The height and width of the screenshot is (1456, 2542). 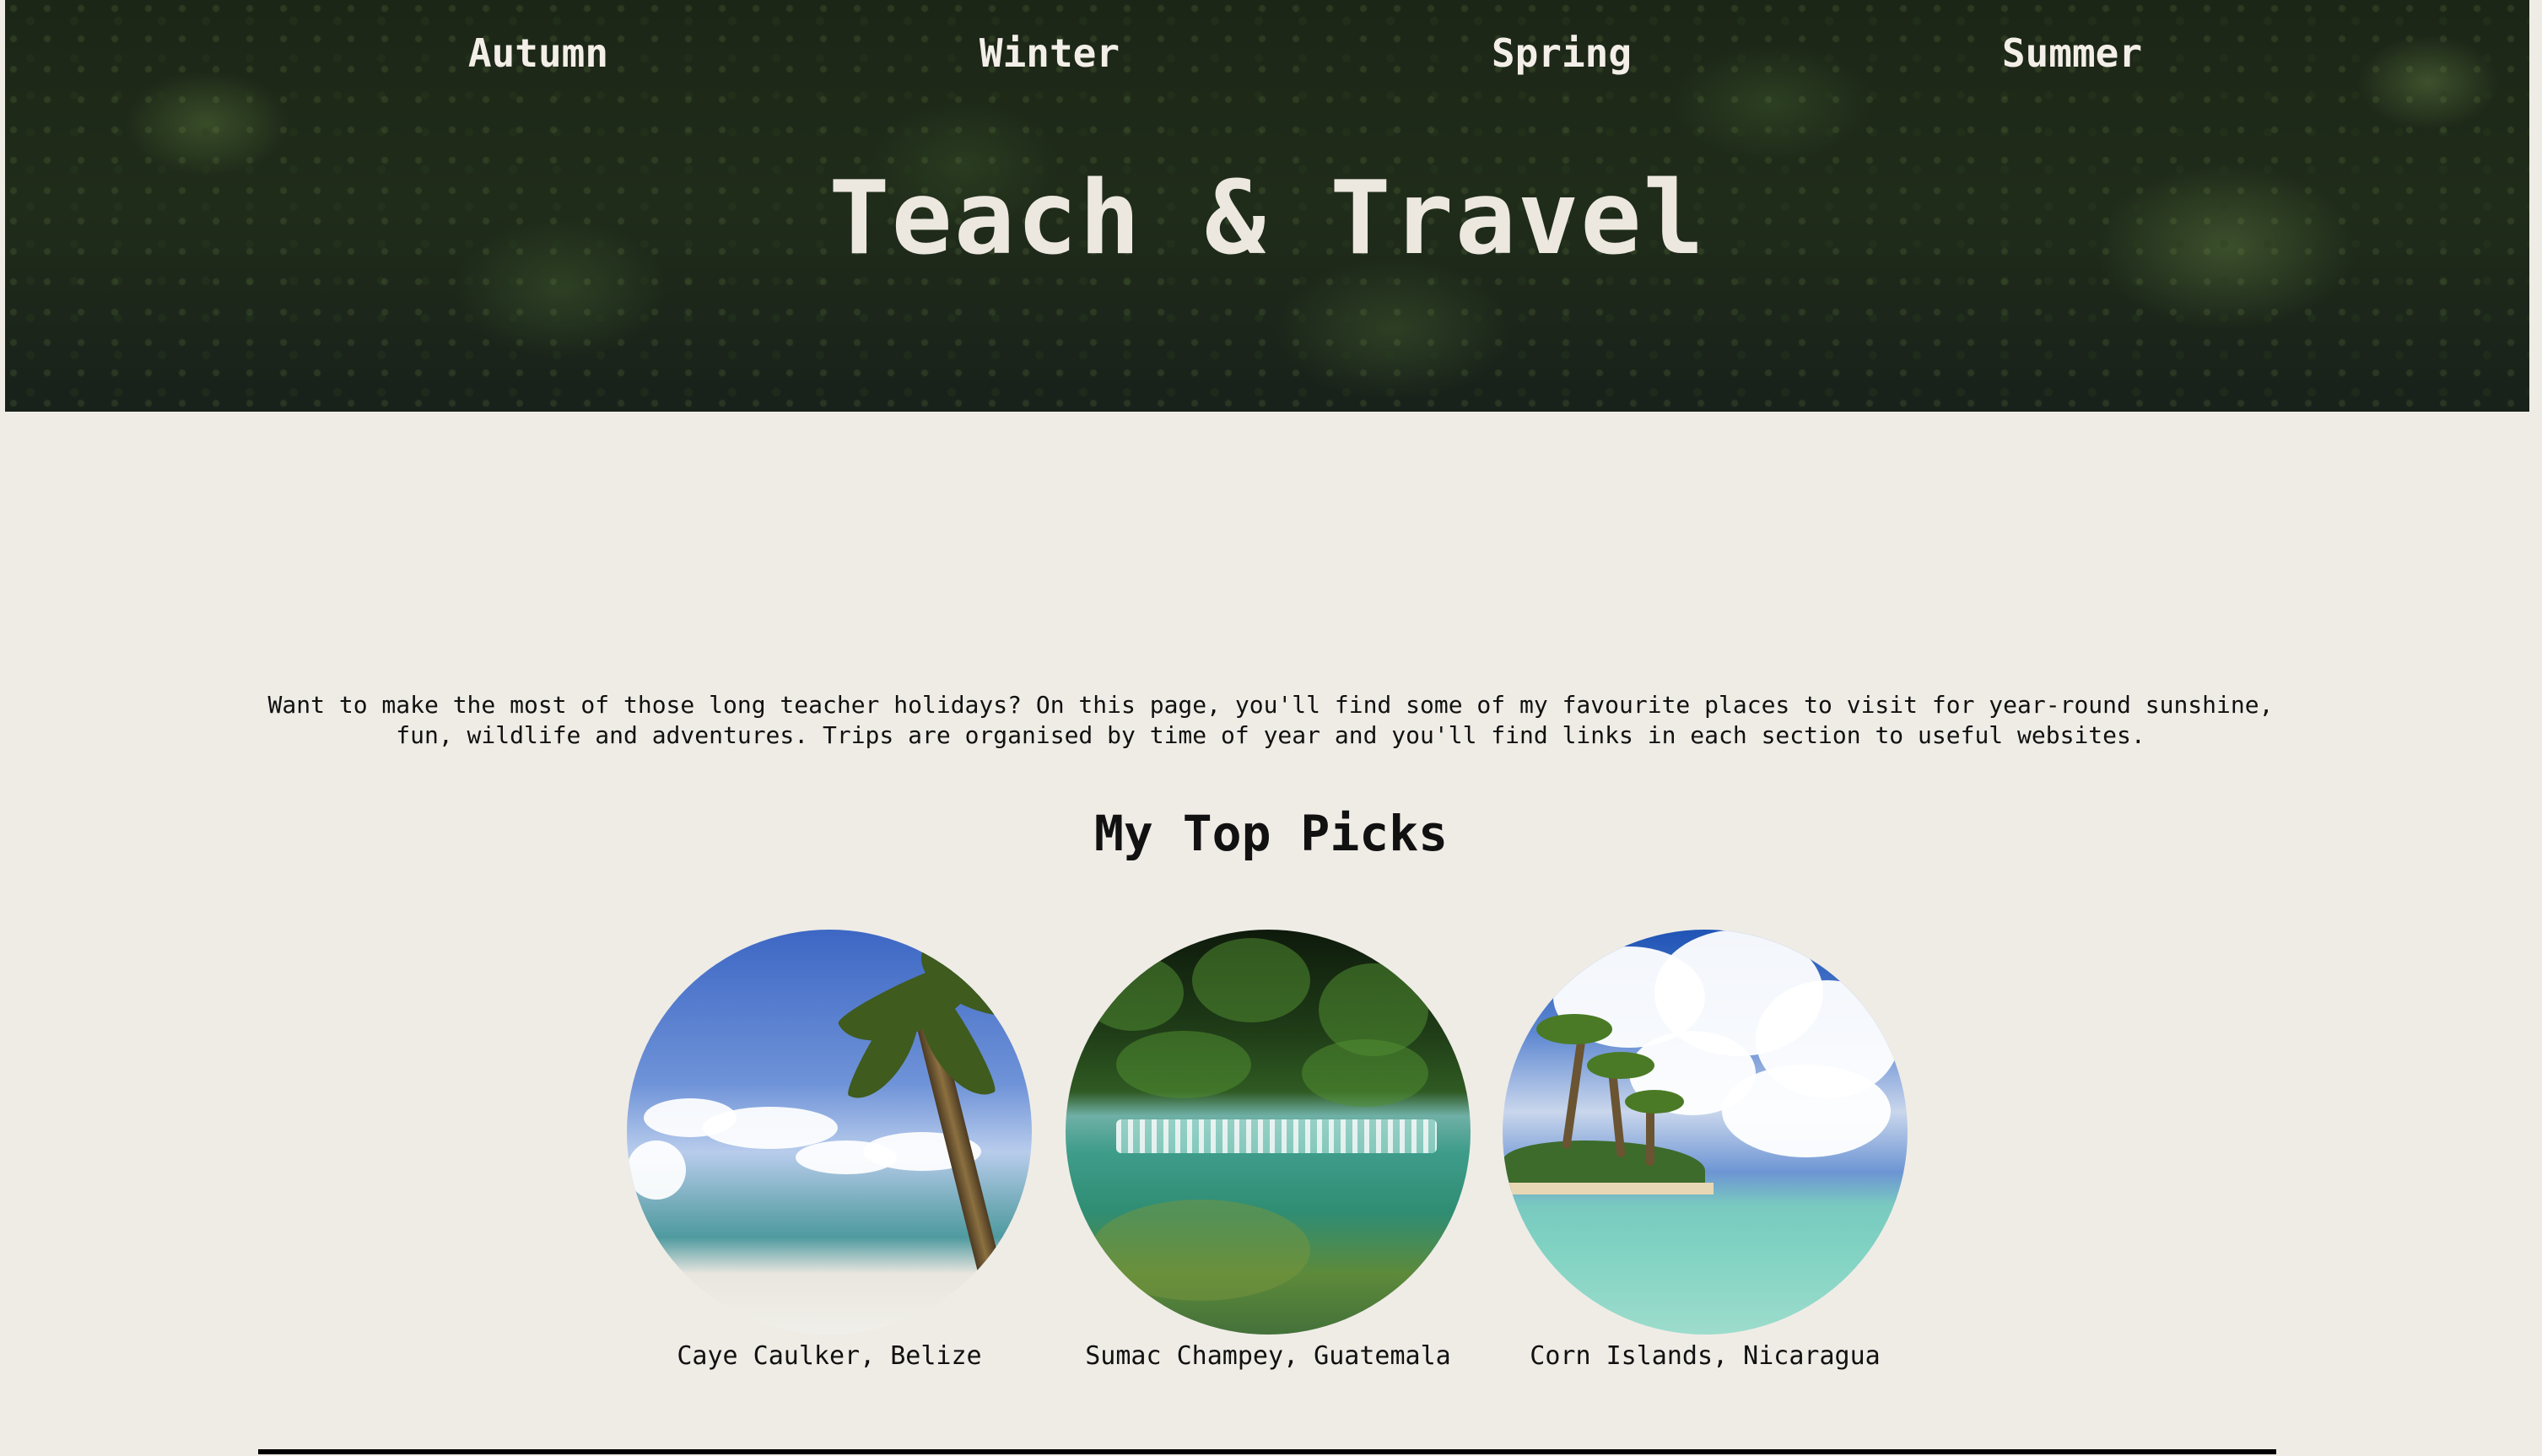 What do you see at coordinates (1049, 53) in the screenshot?
I see `nav-link-winter: Winter` at bounding box center [1049, 53].